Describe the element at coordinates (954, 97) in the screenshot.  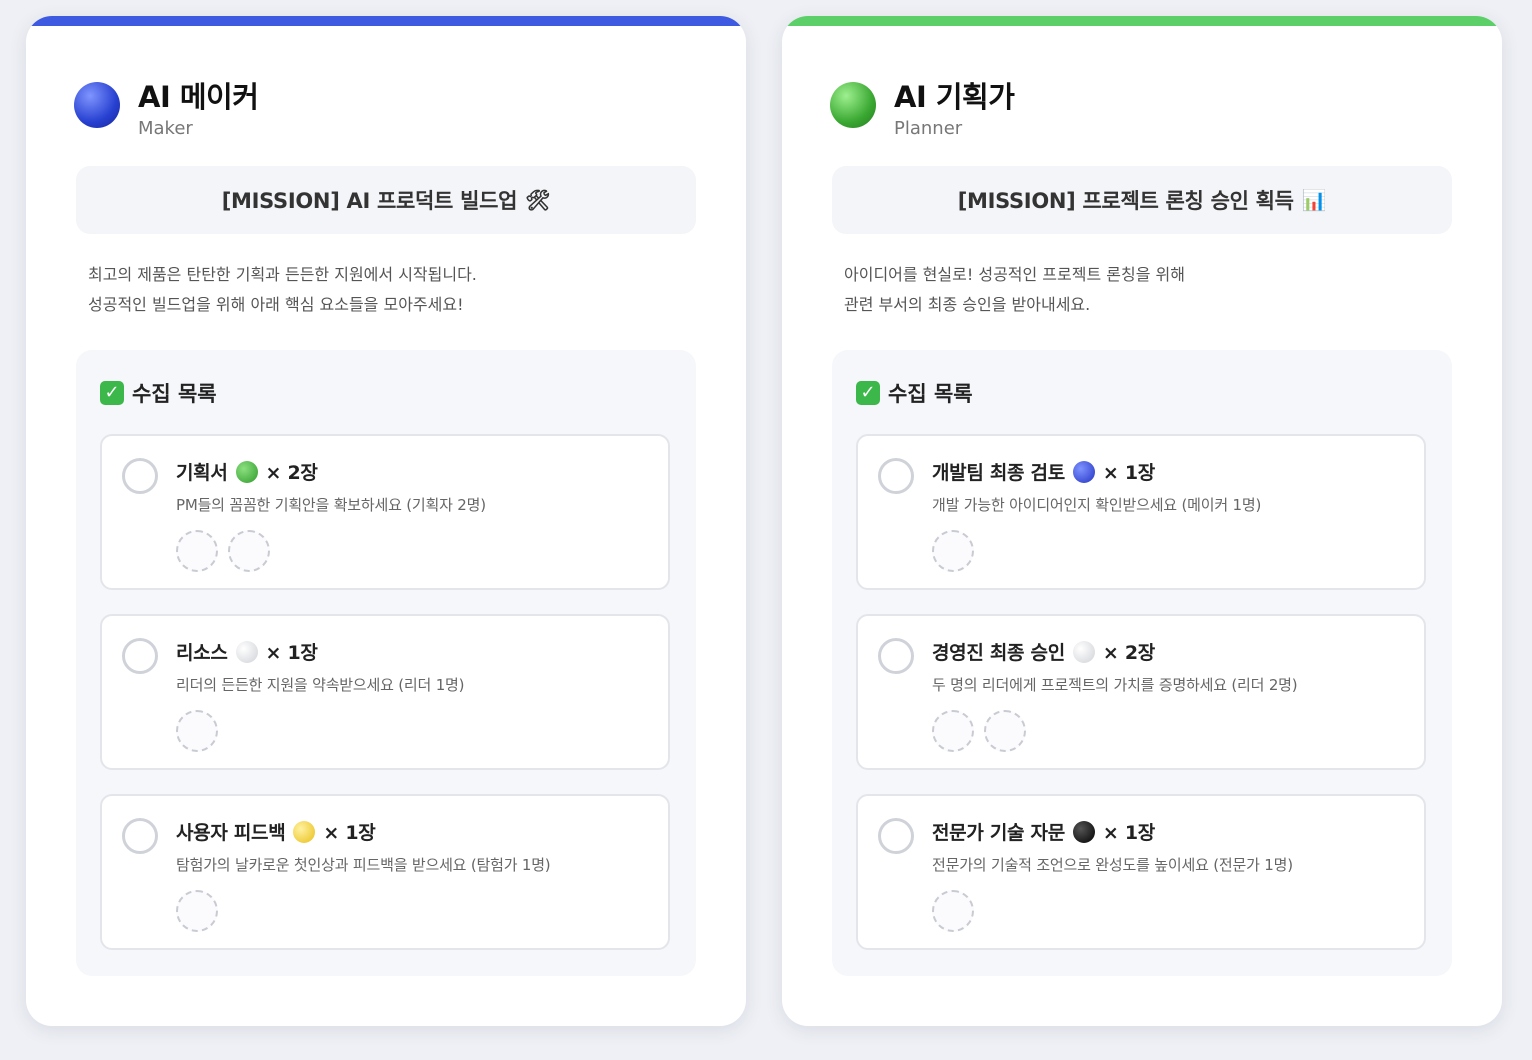
I see `card-title: AI 기획가` at that location.